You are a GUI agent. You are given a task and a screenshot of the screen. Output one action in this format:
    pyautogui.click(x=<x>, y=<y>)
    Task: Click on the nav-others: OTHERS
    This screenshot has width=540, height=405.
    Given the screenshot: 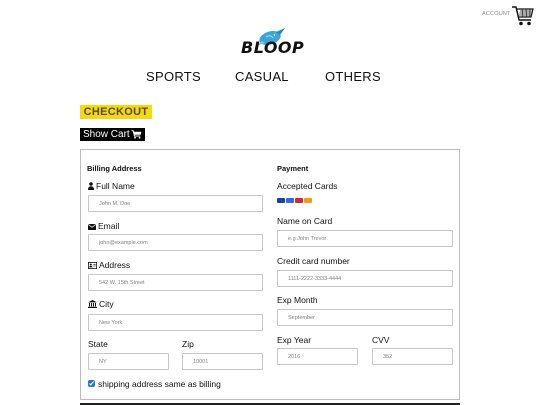 What is the action you would take?
    pyautogui.click(x=353, y=76)
    